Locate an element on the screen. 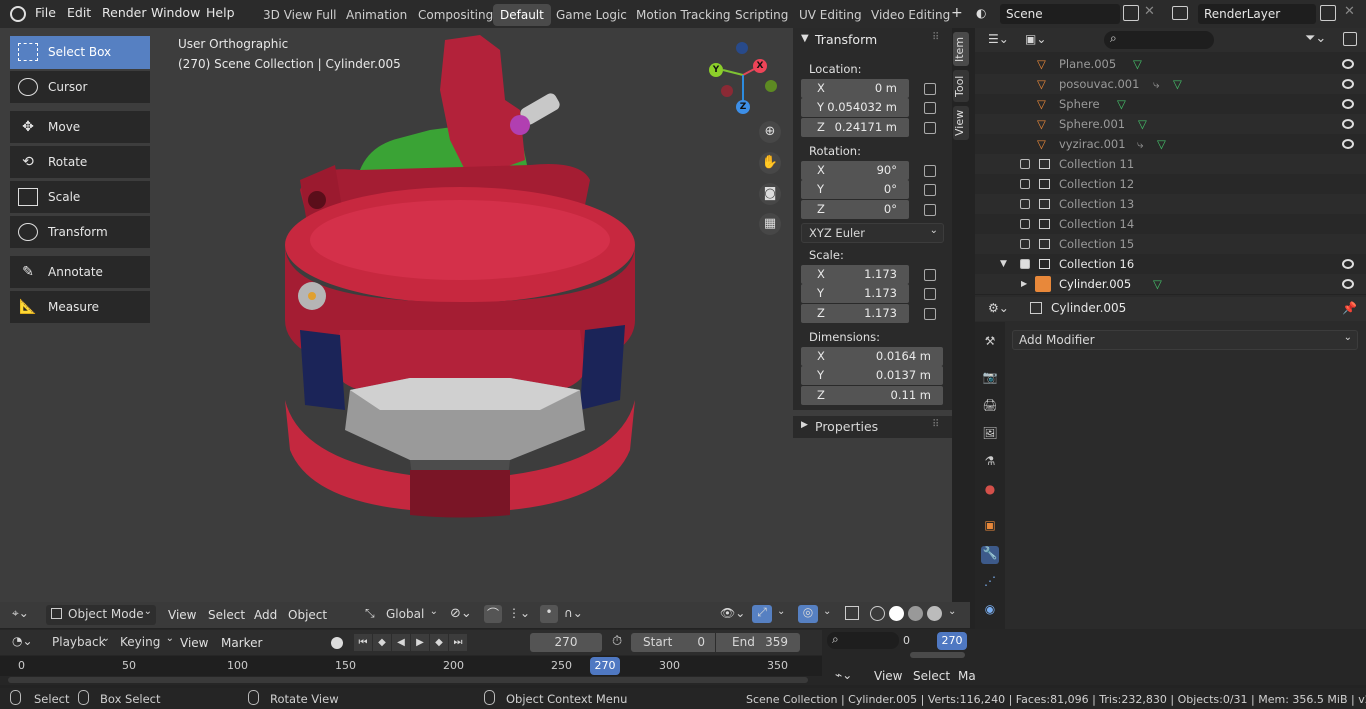 The height and width of the screenshot is (709, 1366). outliner-row-plane-005: ▽ Plane.005 ▽ is located at coordinates (1170, 64).